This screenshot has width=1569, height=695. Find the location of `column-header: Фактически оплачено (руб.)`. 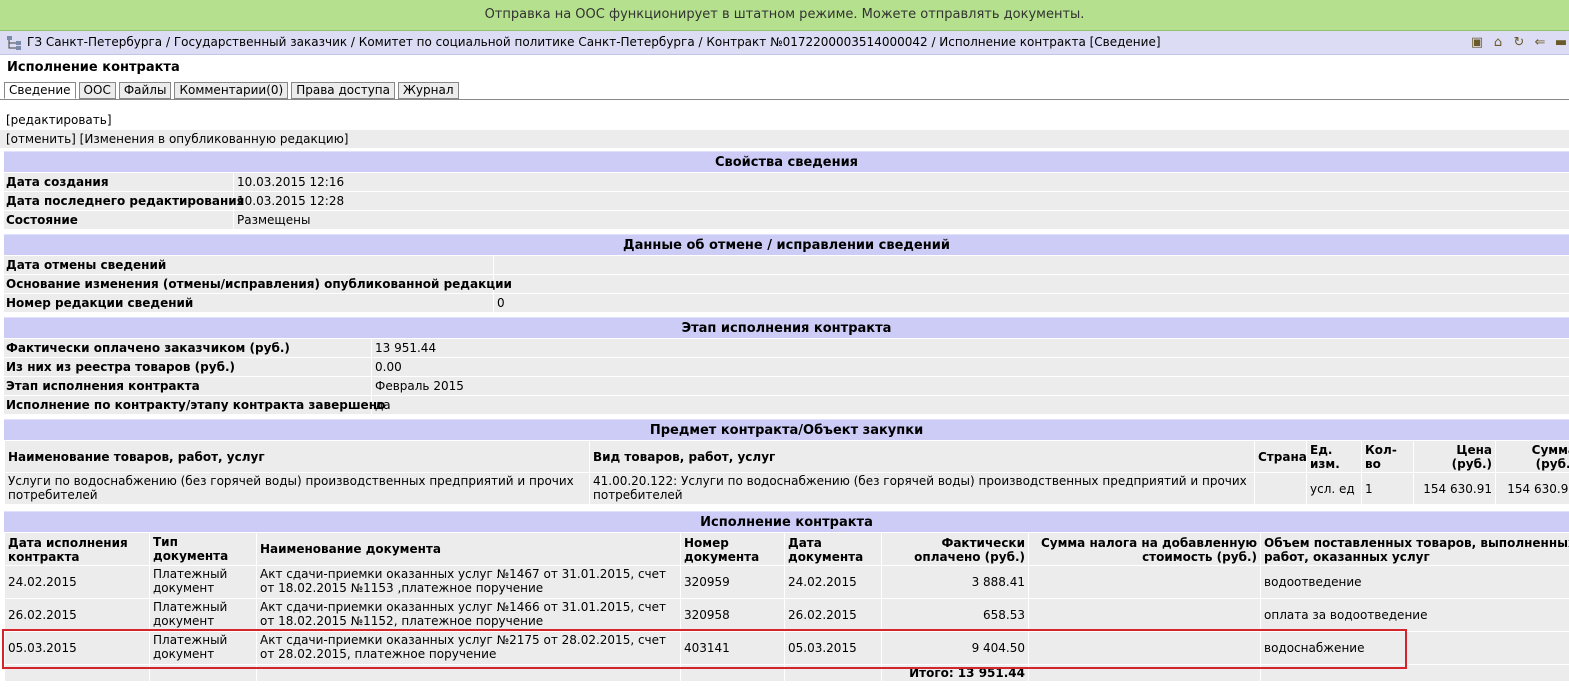

column-header: Фактически оплачено (руб.) is located at coordinates (955, 549).